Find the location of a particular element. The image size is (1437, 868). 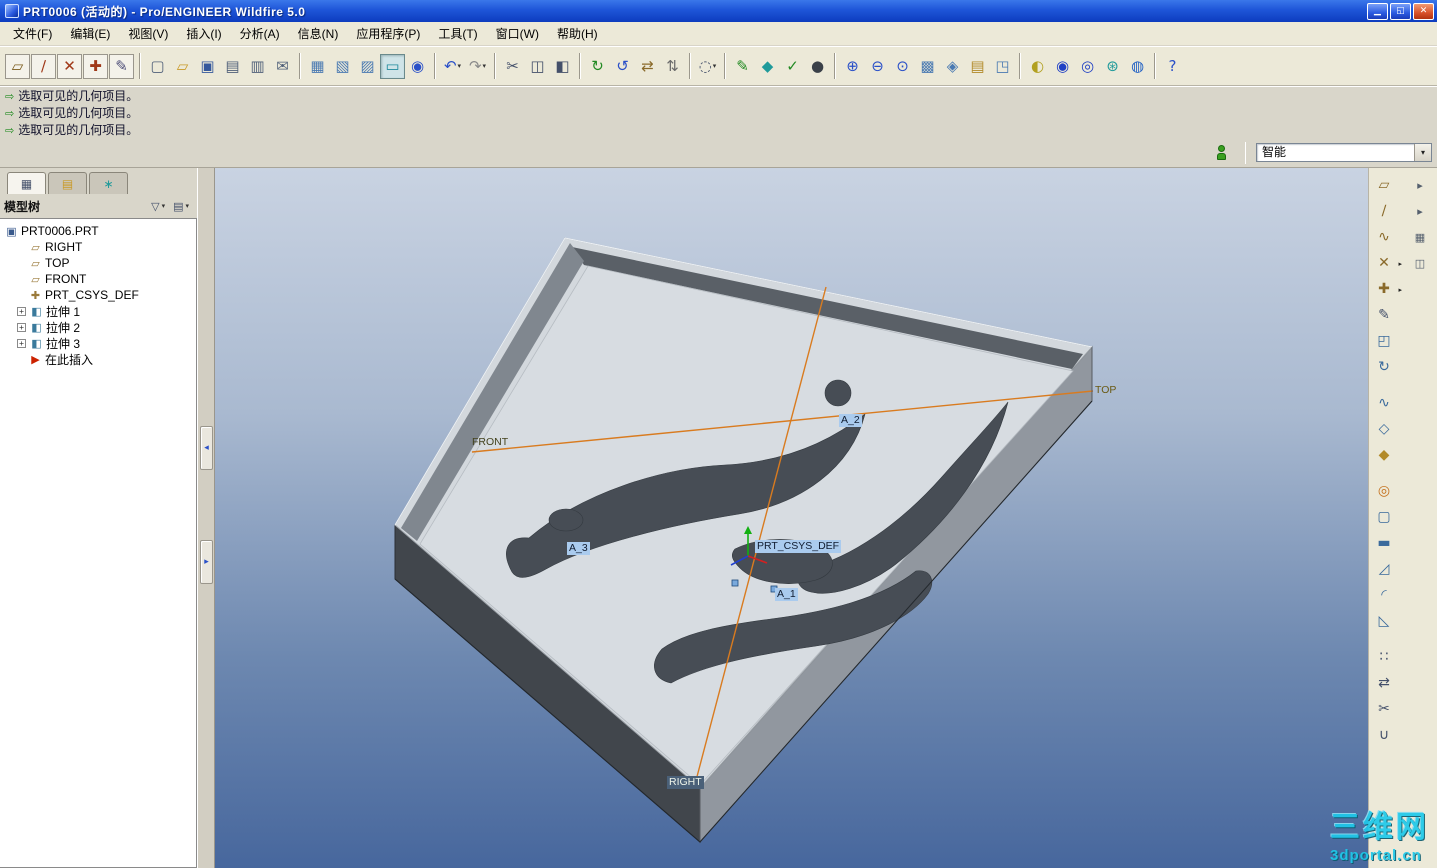

rib-tool-button: ▬ is located at coordinates (1384, 543).